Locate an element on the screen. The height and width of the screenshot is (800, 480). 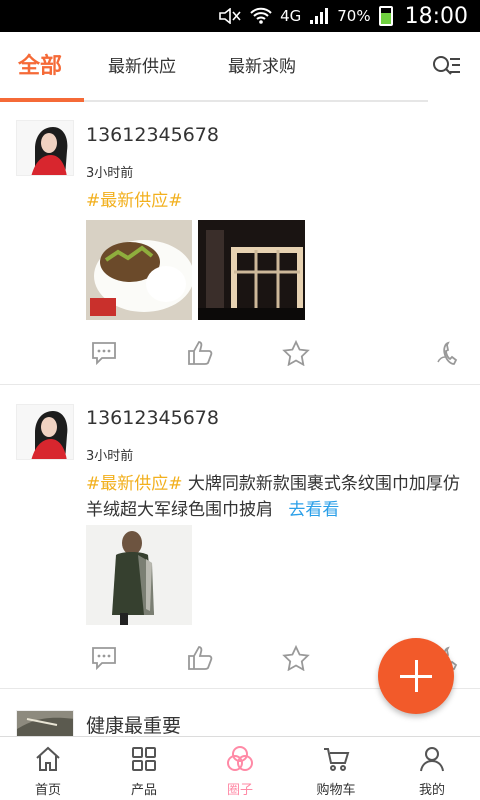
nav-cart: 购物车 is located at coordinates (336, 768).